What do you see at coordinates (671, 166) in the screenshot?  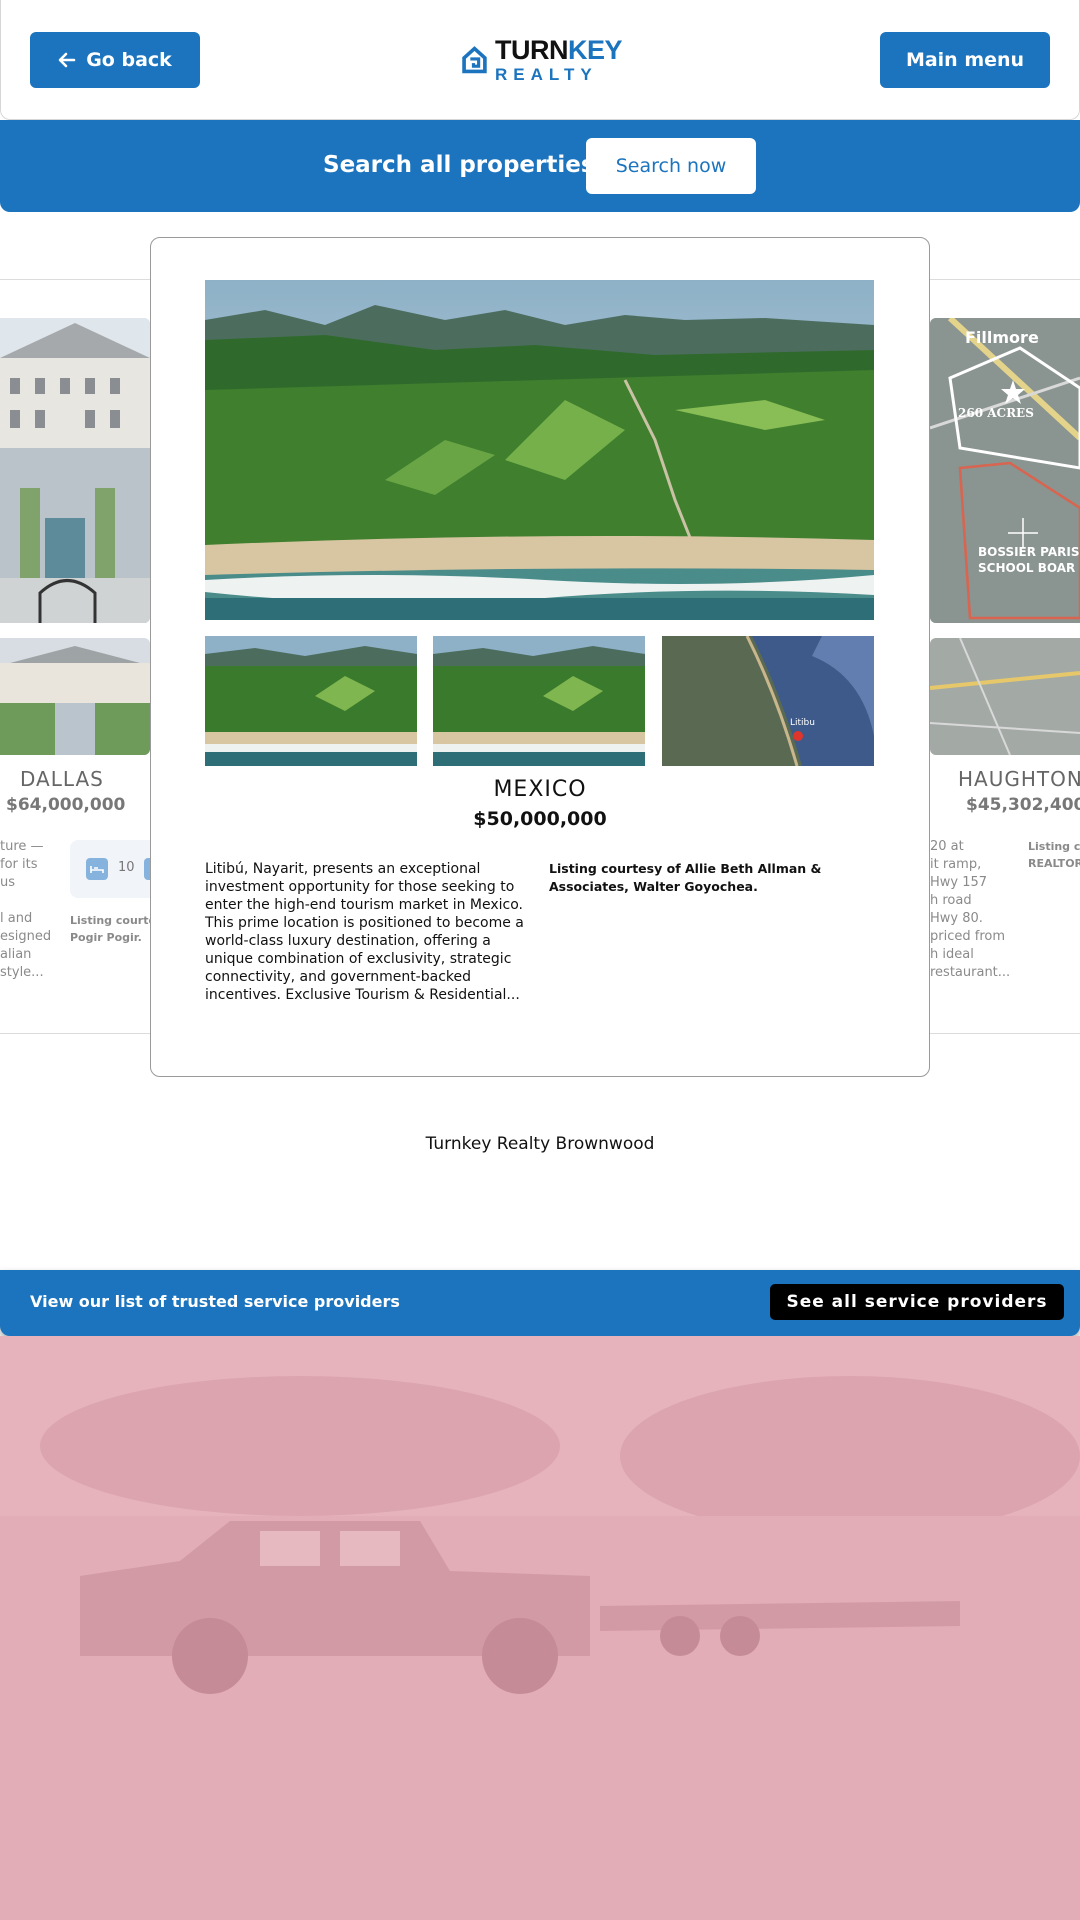 I see `search-now-button: Search now` at bounding box center [671, 166].